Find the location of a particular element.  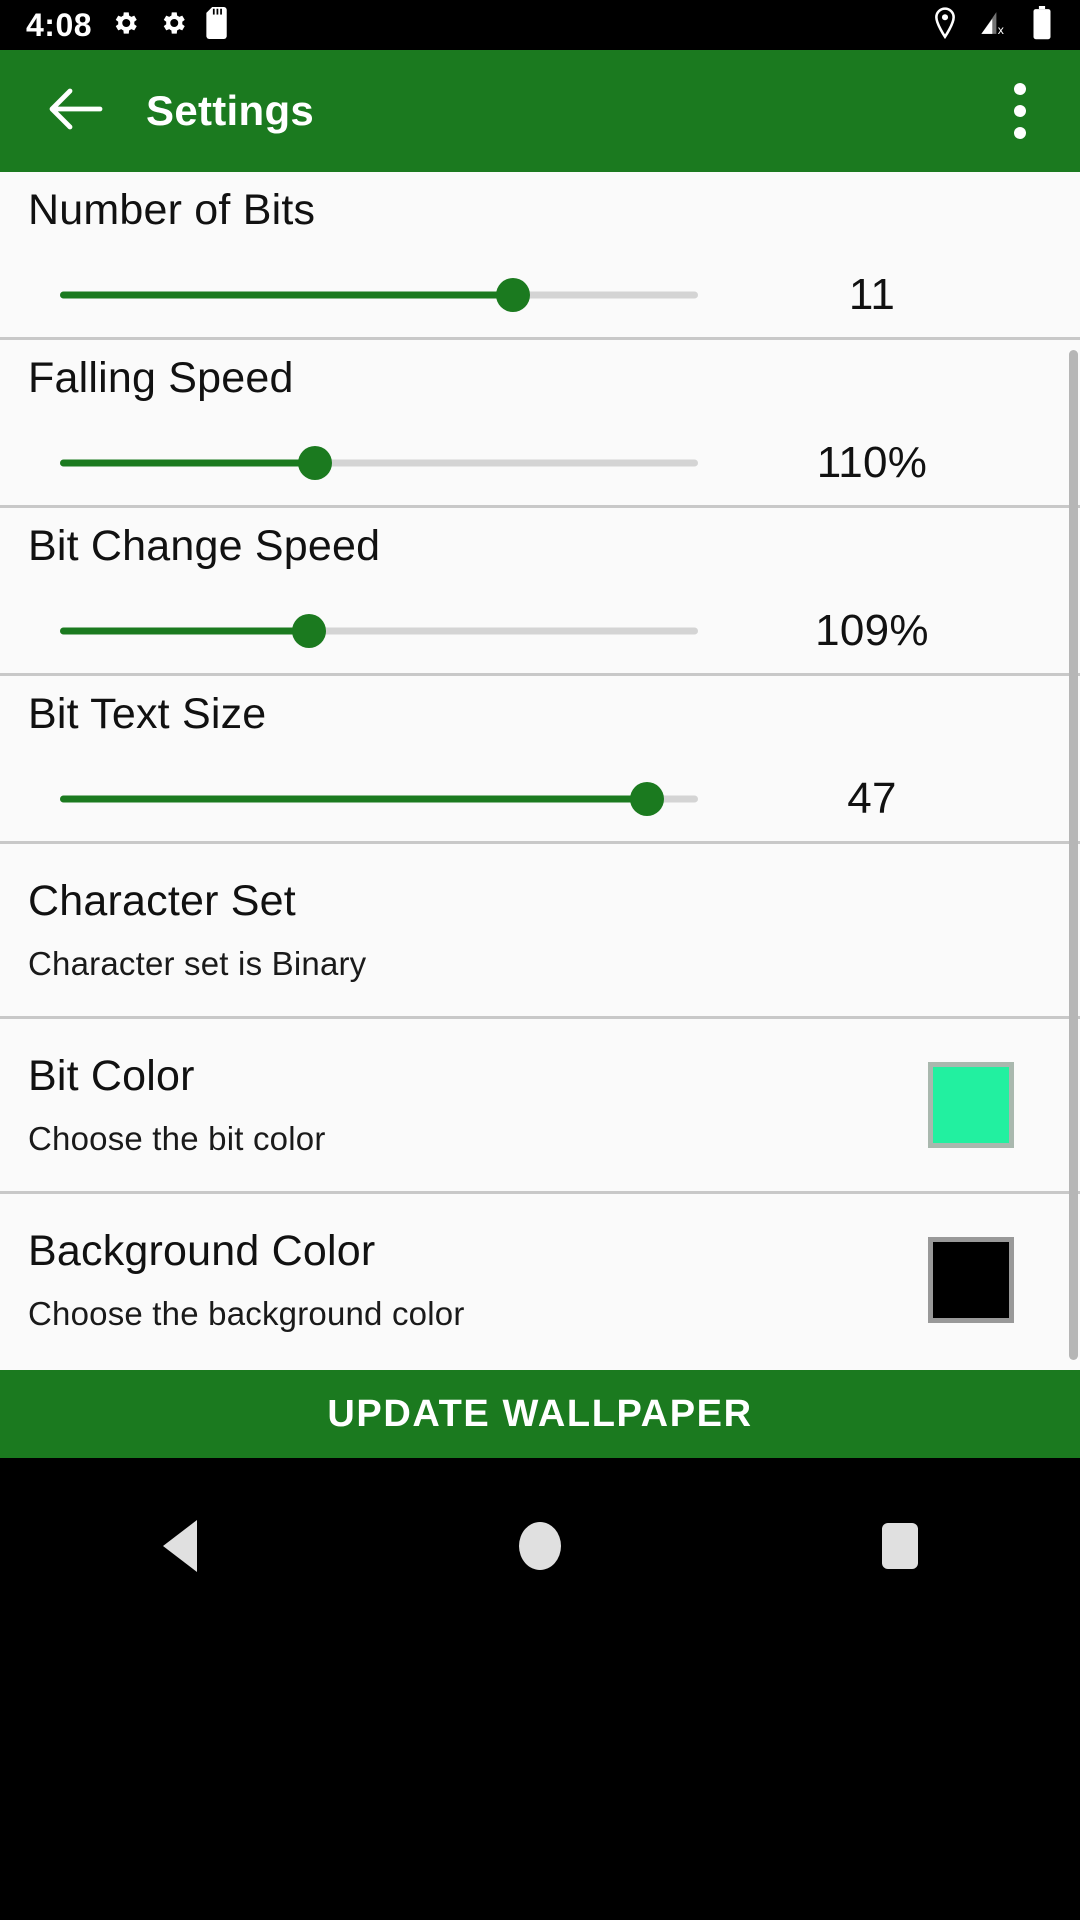

setting-row-character-set: Character Set Character set is Binary is located at coordinates (540, 930).